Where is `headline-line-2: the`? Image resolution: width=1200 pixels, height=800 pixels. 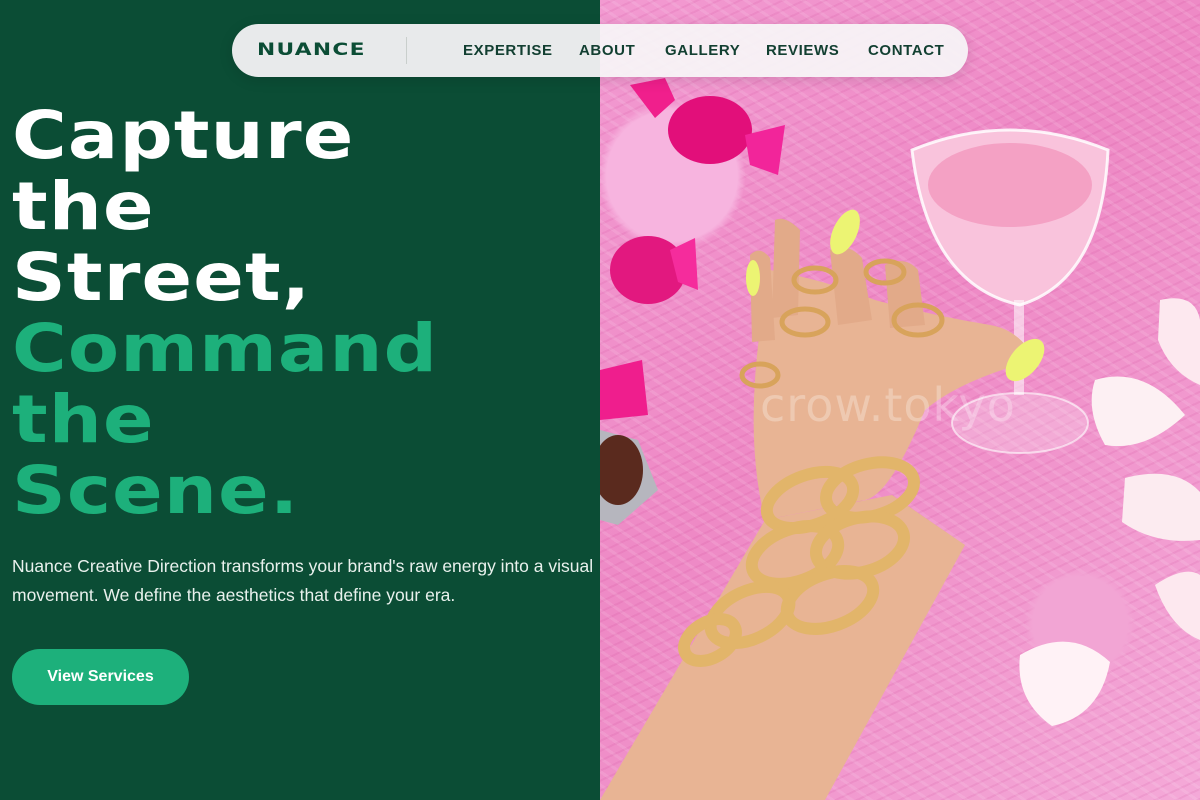
headline-line-2: the is located at coordinates (83, 206).